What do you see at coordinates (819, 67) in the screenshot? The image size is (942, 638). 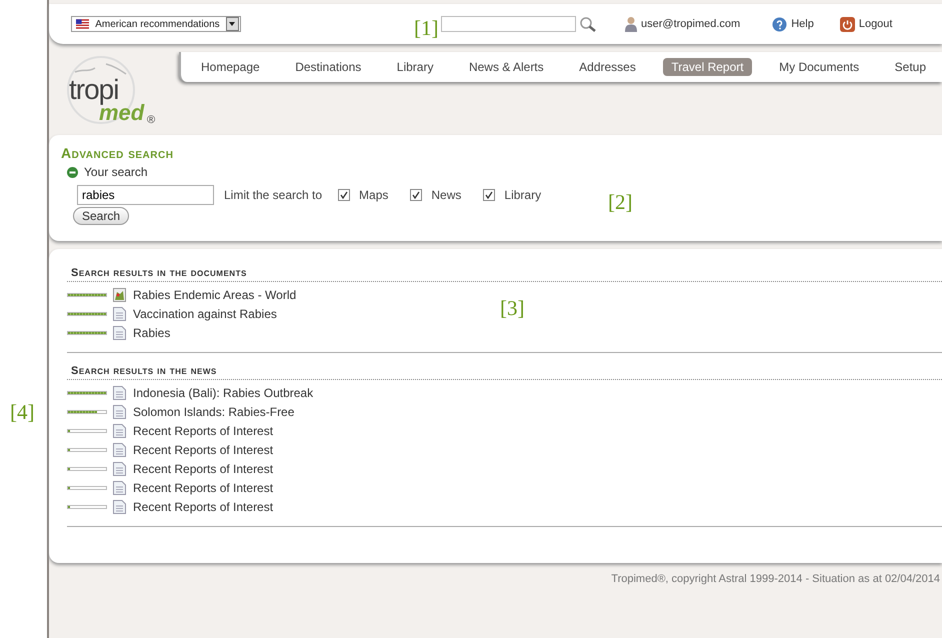 I see `nav-tab: My Documents` at bounding box center [819, 67].